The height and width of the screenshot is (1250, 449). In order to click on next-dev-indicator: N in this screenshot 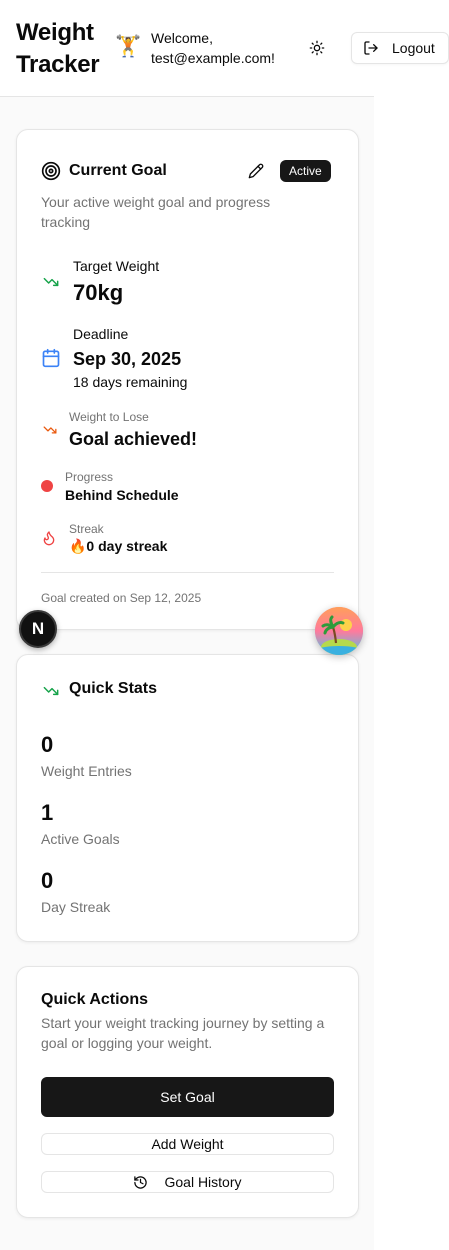, I will do `click(38, 629)`.